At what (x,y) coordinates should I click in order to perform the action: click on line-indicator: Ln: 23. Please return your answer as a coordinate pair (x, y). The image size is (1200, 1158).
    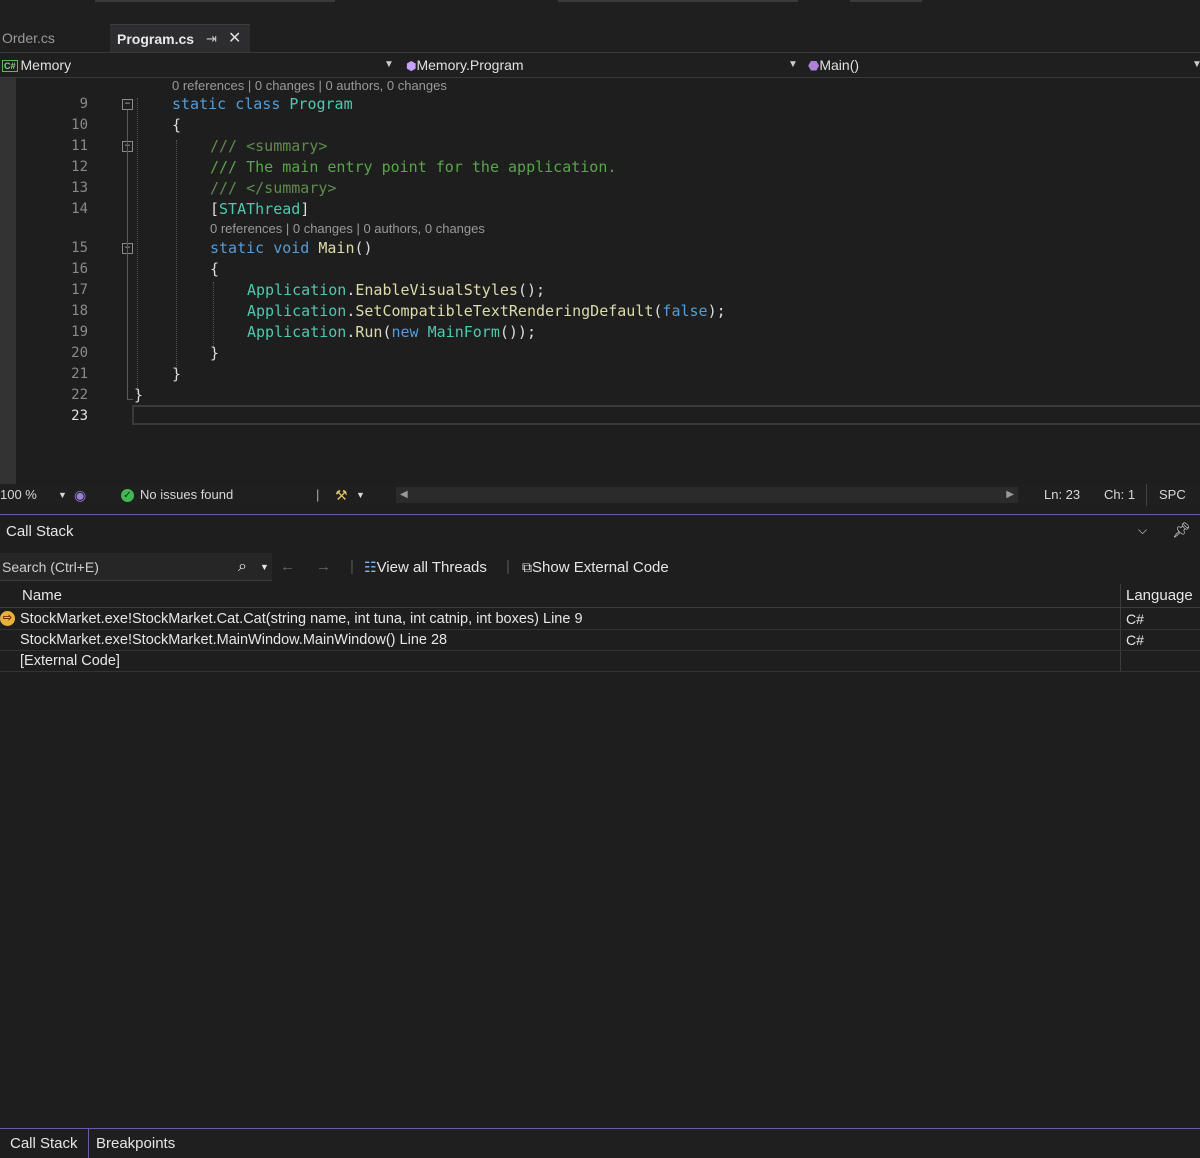
    Looking at the image, I should click on (1062, 495).